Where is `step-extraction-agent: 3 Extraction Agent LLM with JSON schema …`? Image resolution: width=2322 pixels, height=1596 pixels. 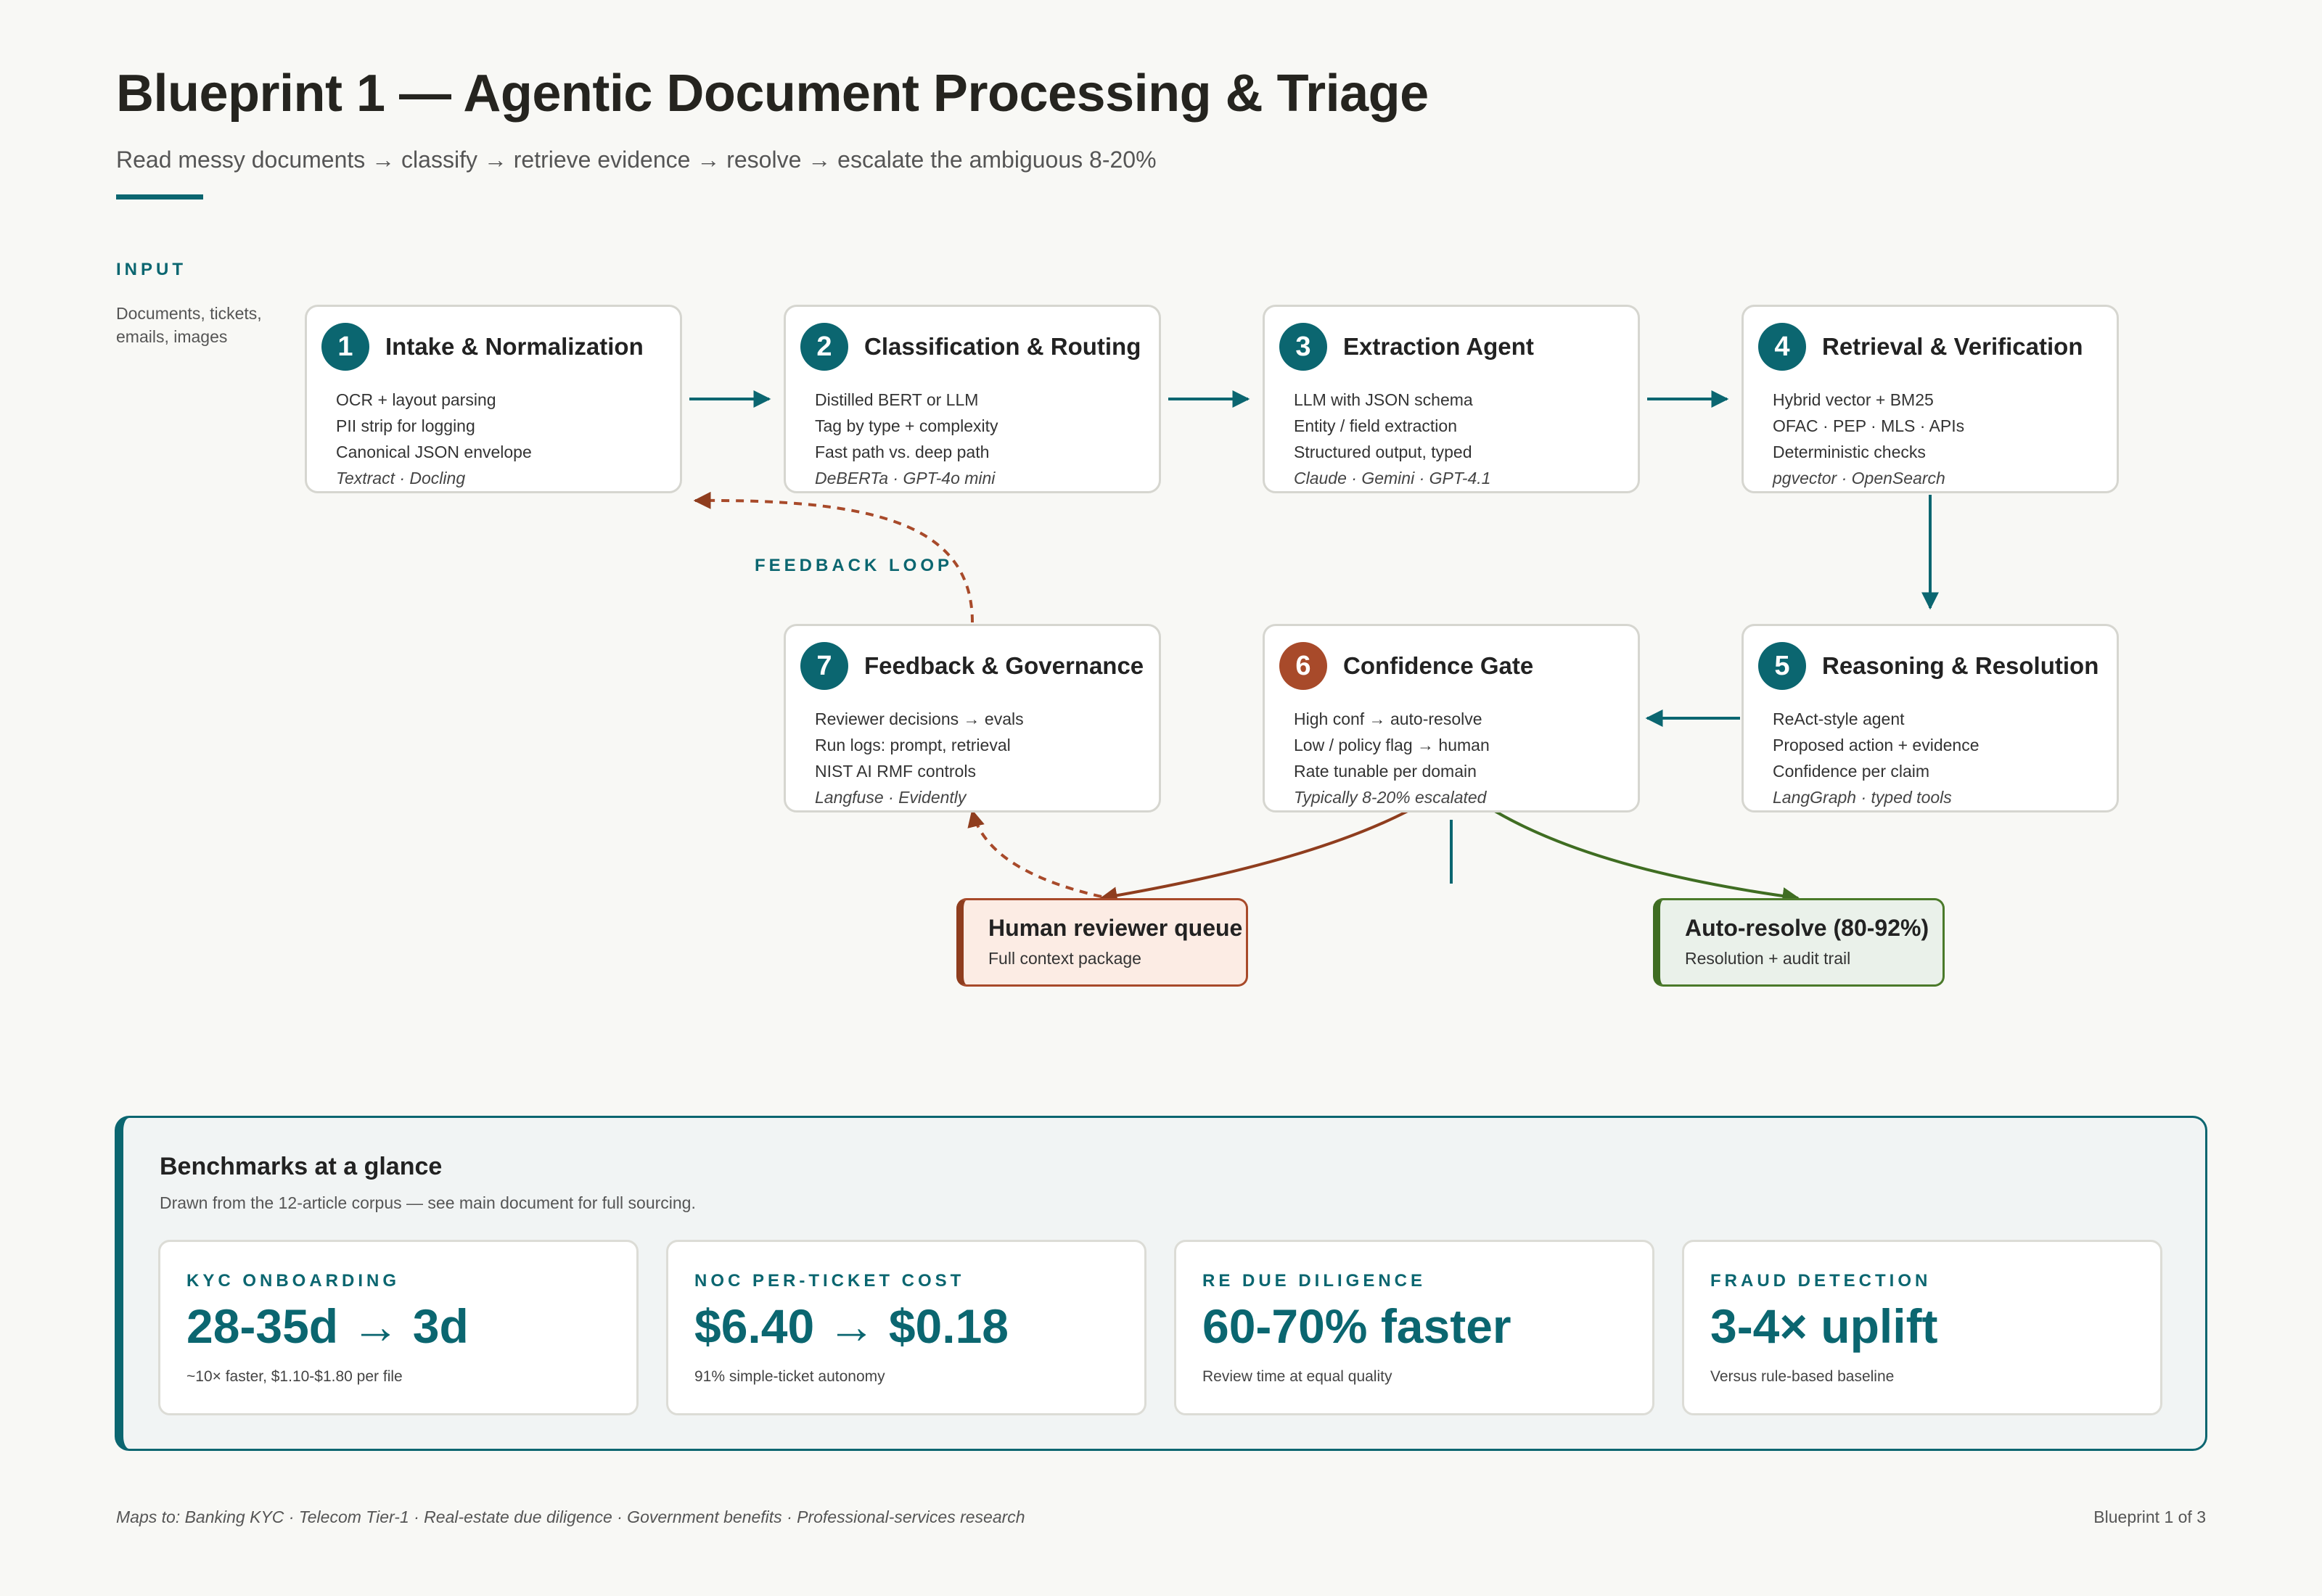
step-extraction-agent: 3 Extraction Agent LLM with JSON schema … is located at coordinates (1451, 399).